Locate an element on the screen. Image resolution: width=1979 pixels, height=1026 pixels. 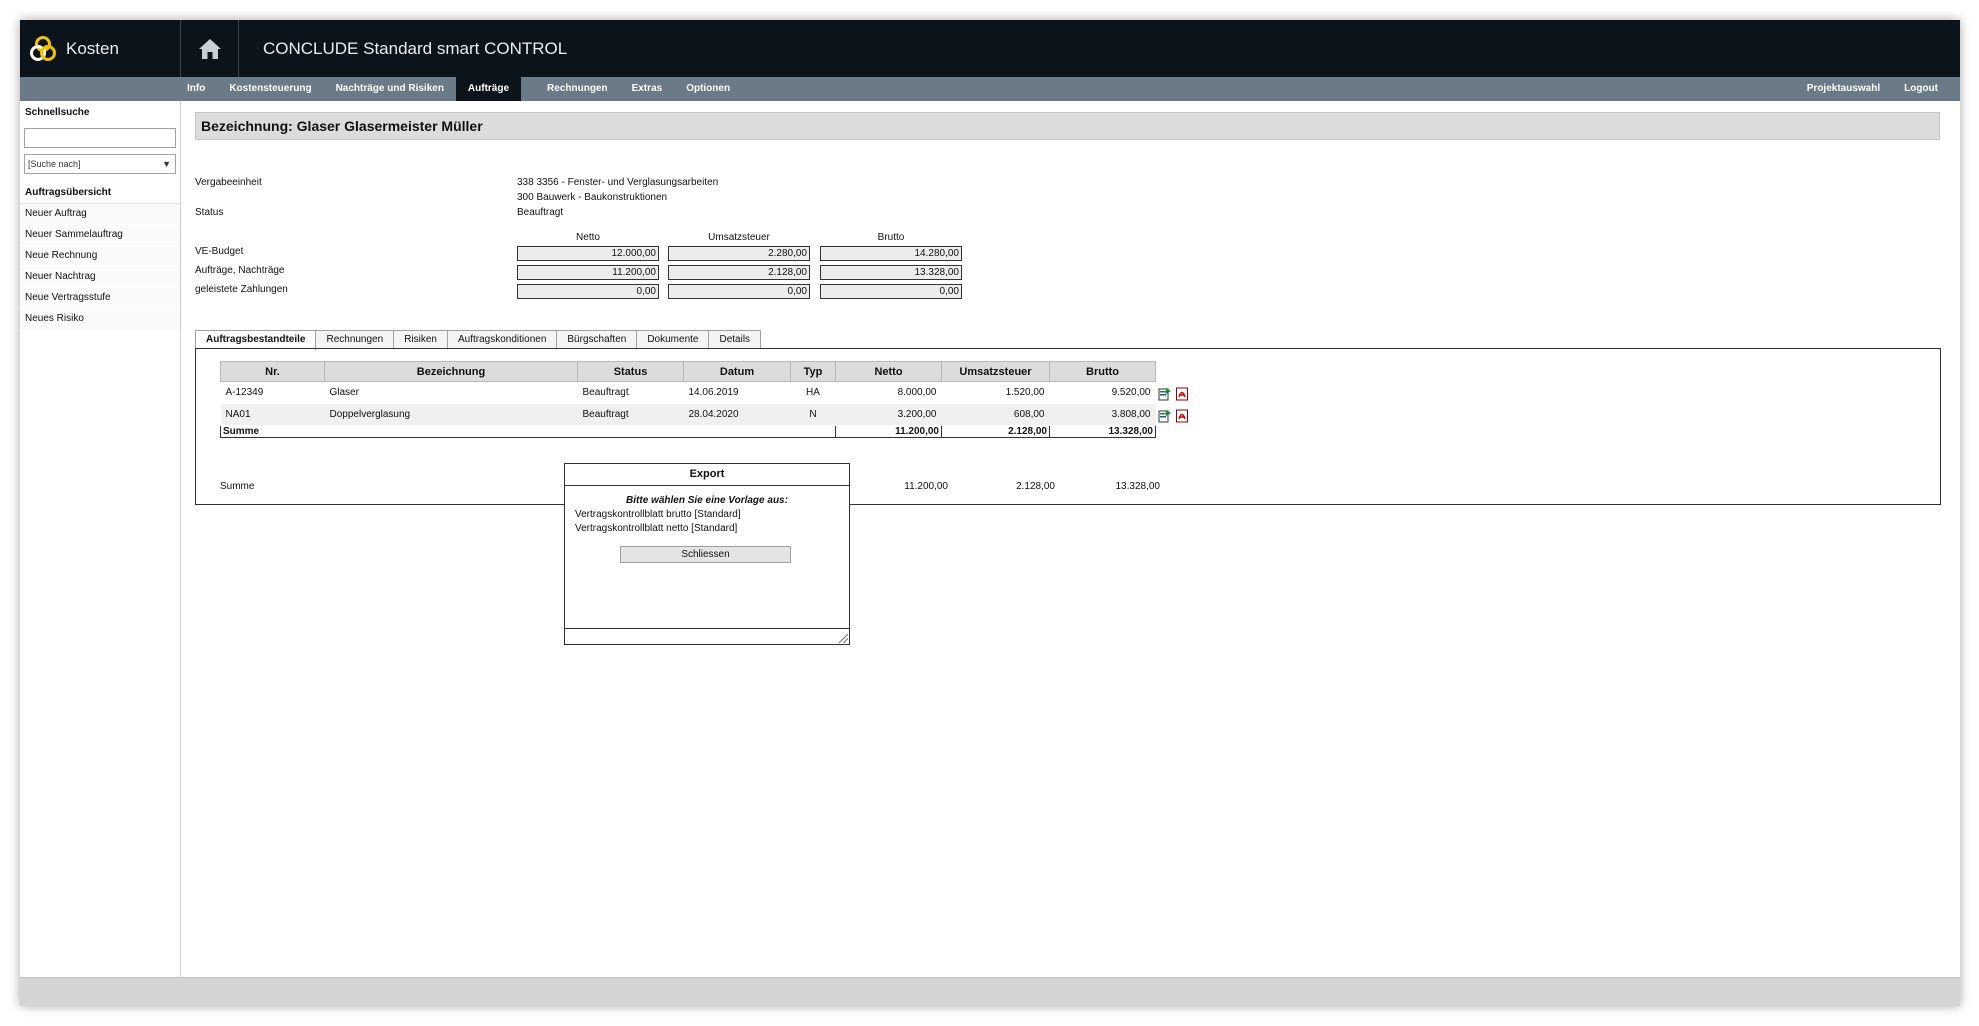
menu-optionen: Optionen is located at coordinates (708, 89).